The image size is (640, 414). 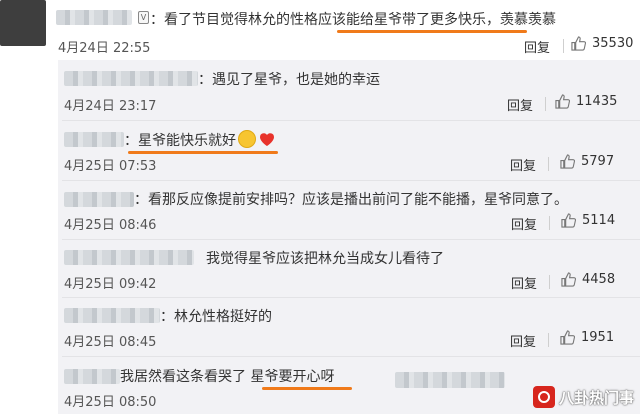 What do you see at coordinates (613, 43) in the screenshot?
I see `like-count: 35530` at bounding box center [613, 43].